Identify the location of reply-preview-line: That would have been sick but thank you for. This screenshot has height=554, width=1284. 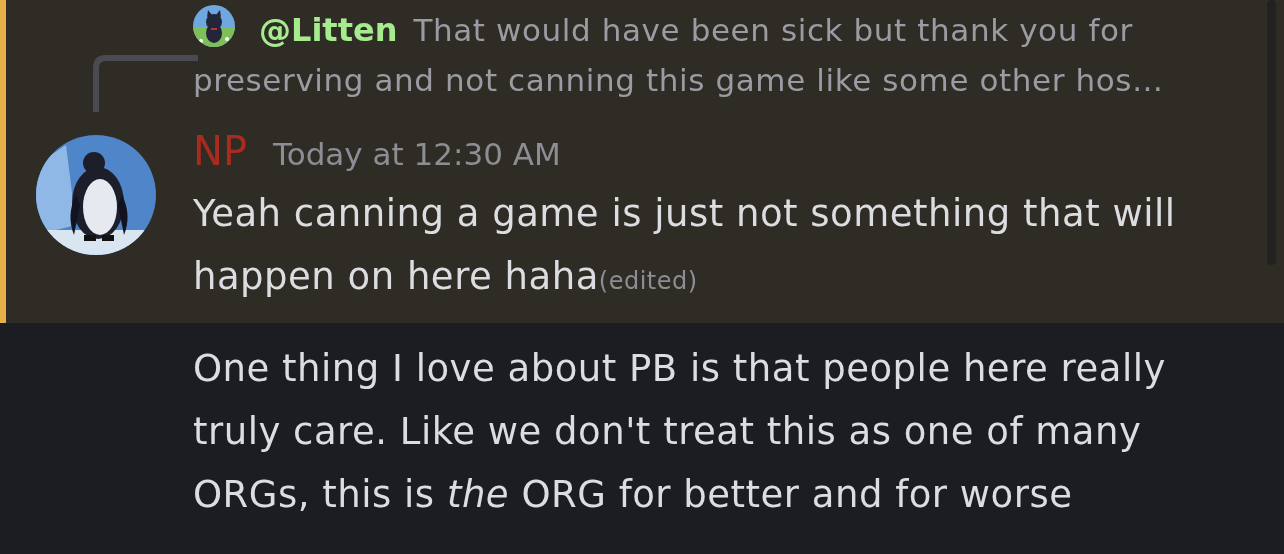
(773, 30).